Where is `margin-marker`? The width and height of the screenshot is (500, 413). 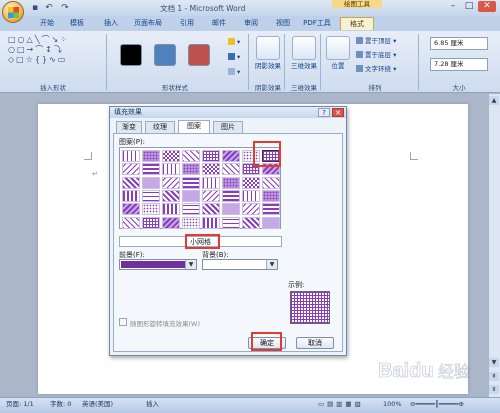 margin-marker is located at coordinates (88, 156).